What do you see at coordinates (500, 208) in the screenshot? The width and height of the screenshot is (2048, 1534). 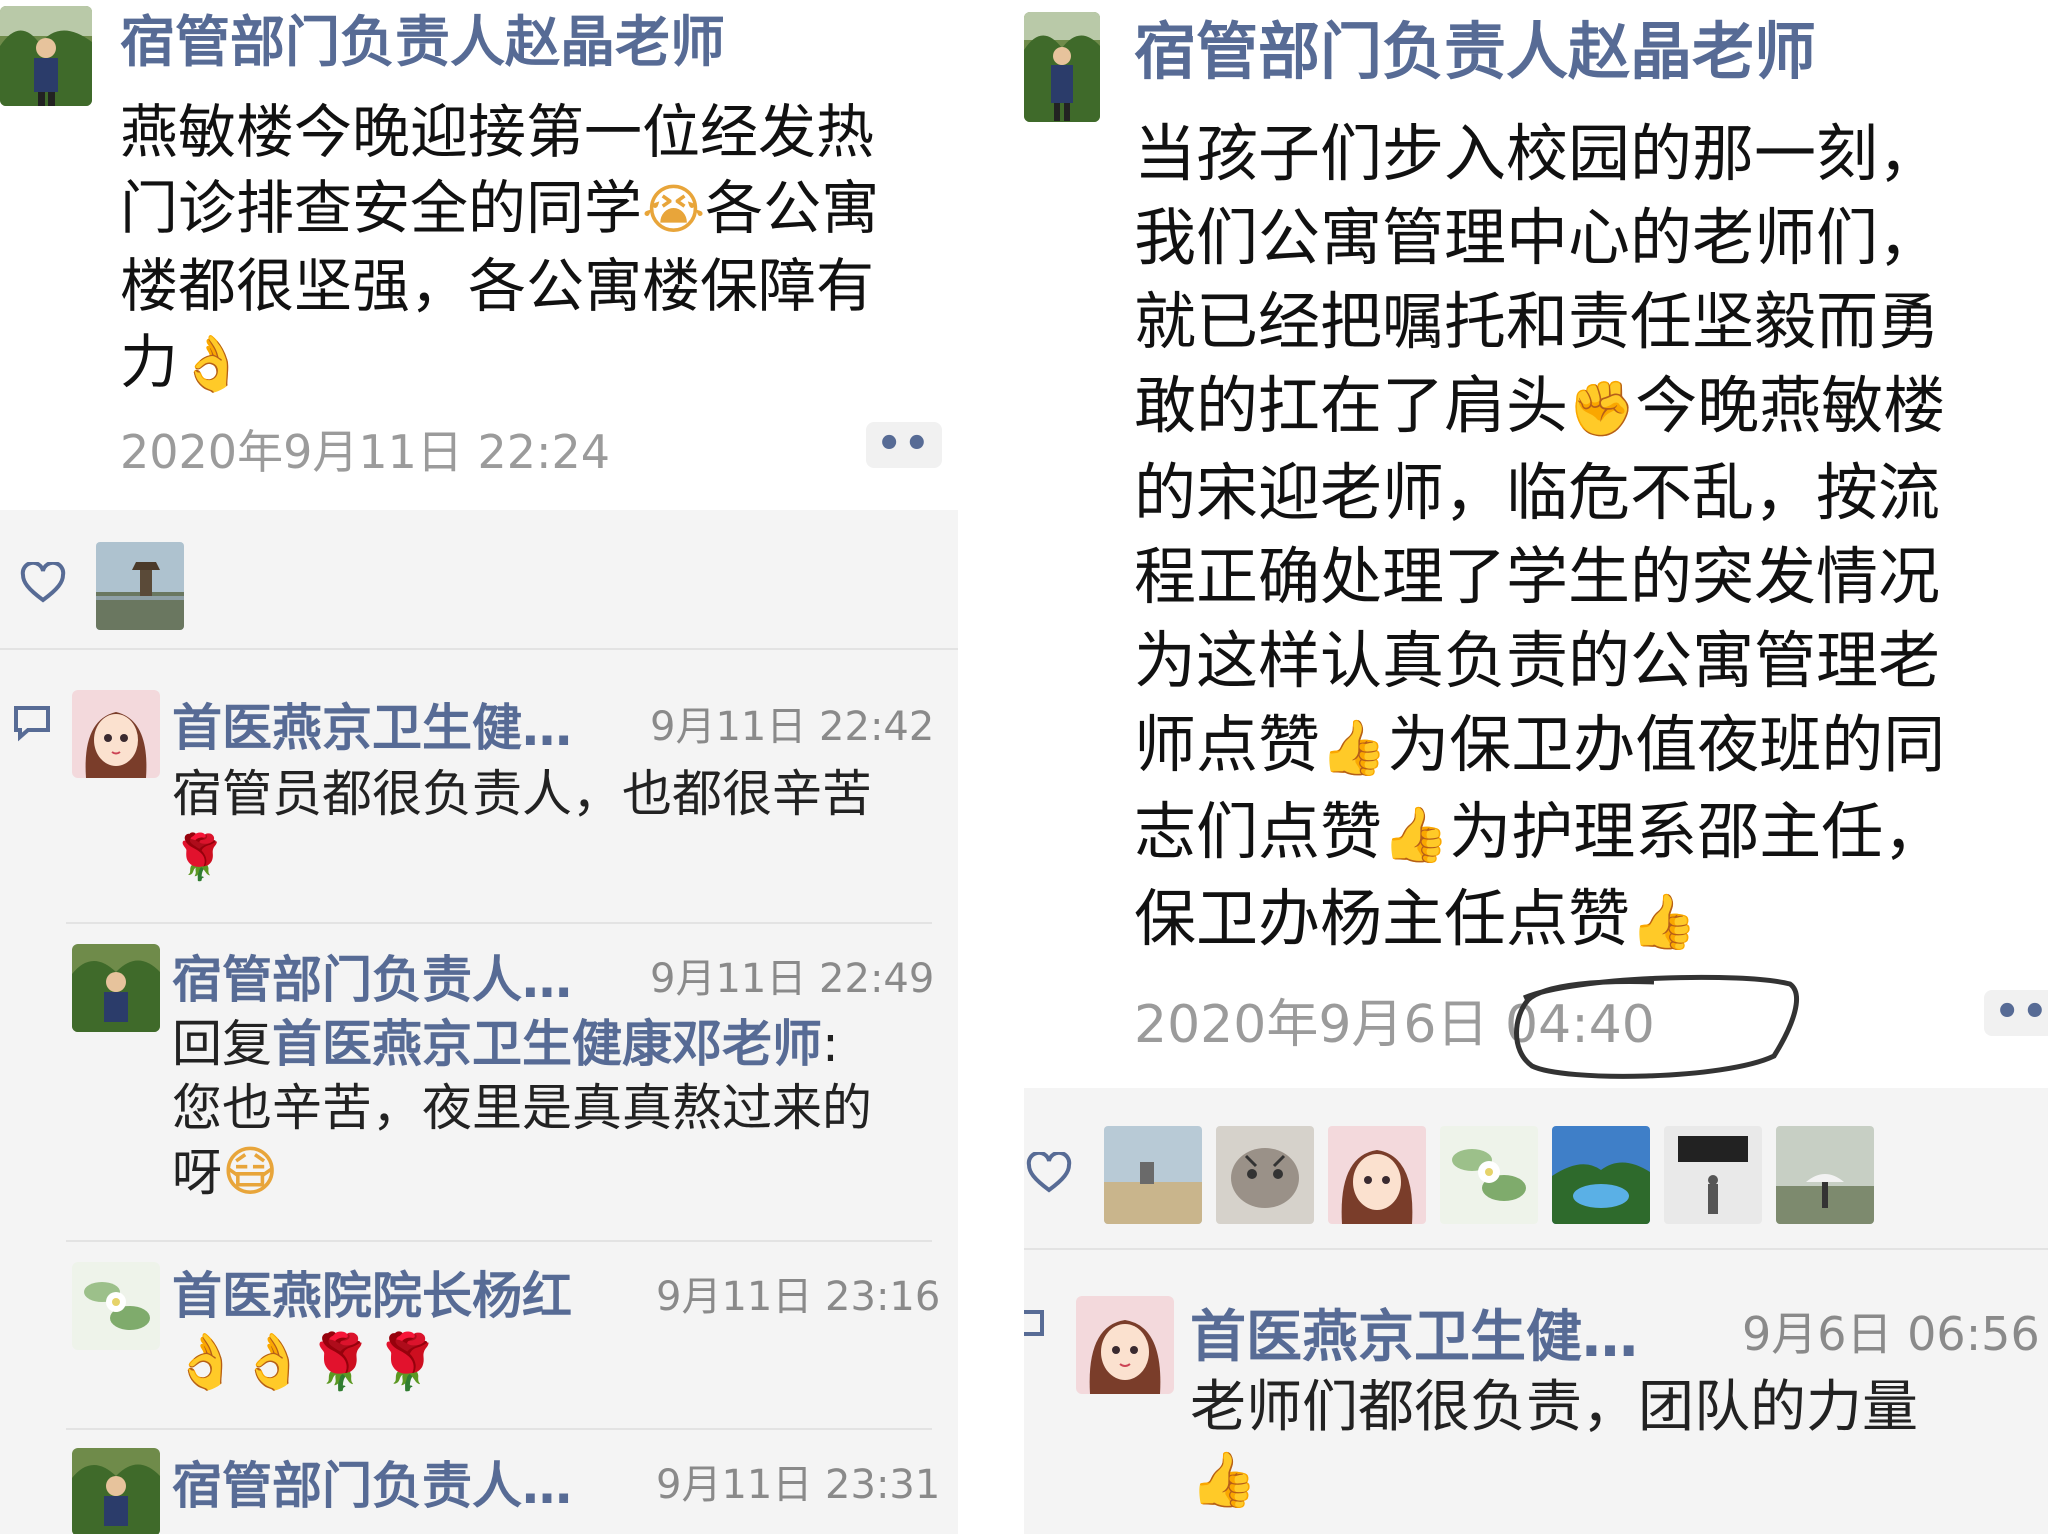 I see `post-line: 门诊排查安全的同学😭各公寓` at bounding box center [500, 208].